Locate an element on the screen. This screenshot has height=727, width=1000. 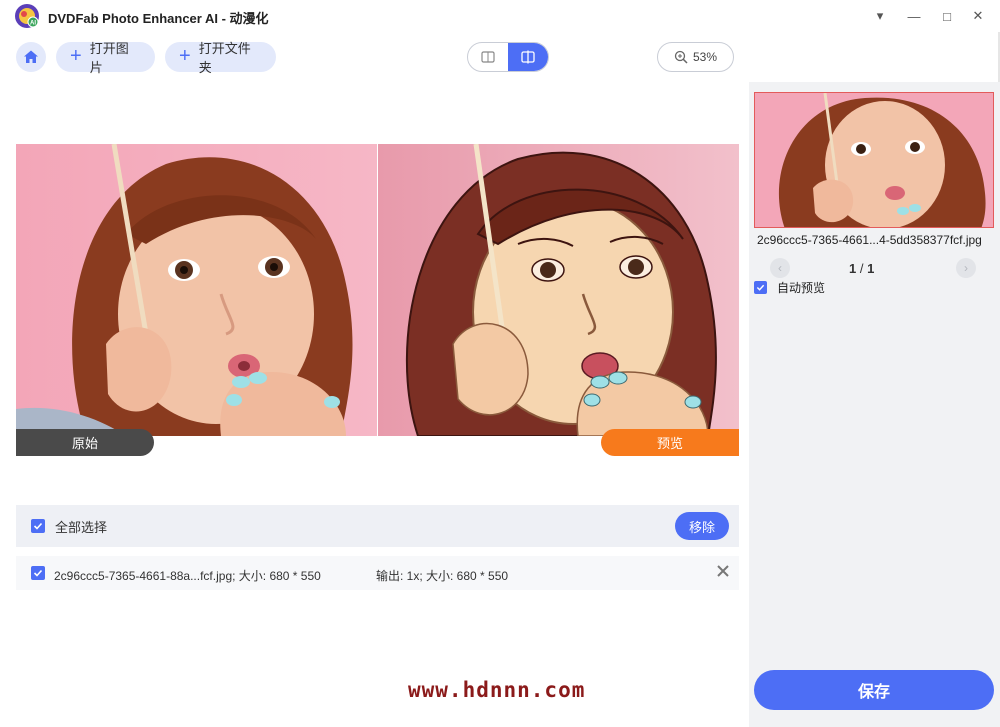
open-folder-label: 打开文件夹 is located at coordinates (224, 58).